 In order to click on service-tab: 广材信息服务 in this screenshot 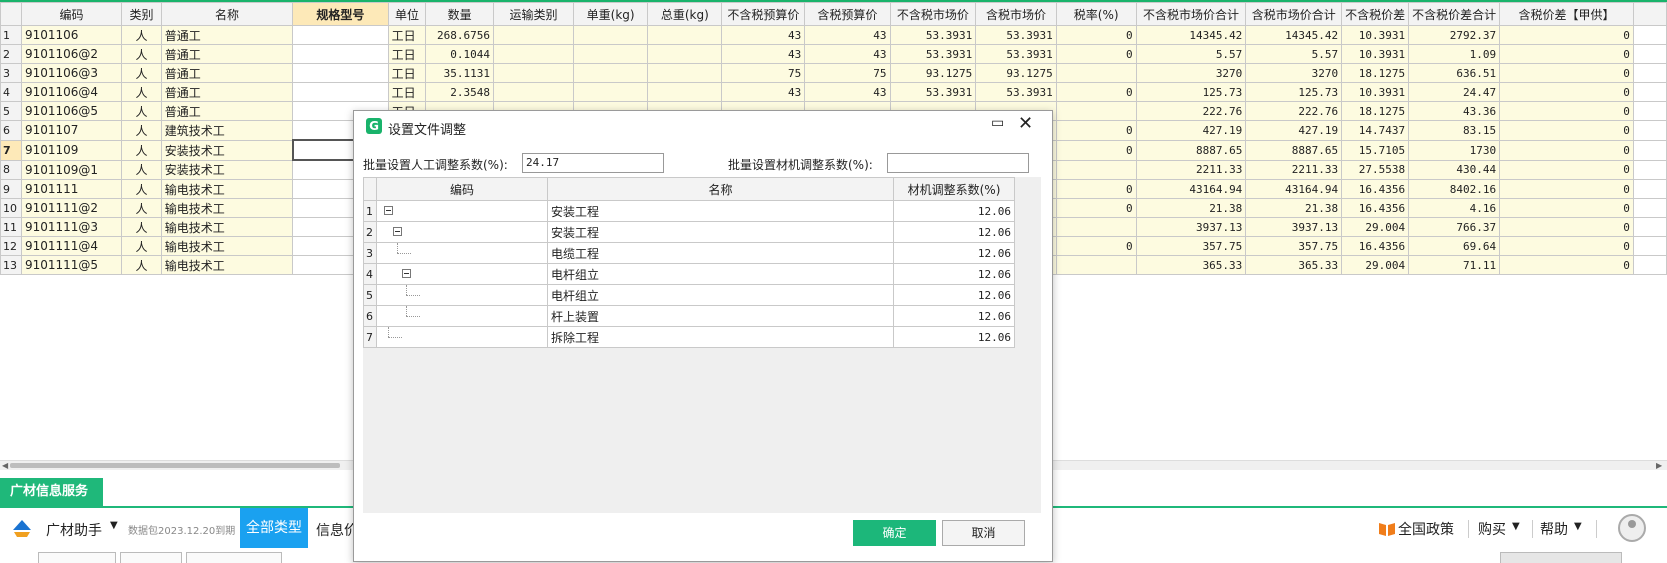, I will do `click(51, 492)`.